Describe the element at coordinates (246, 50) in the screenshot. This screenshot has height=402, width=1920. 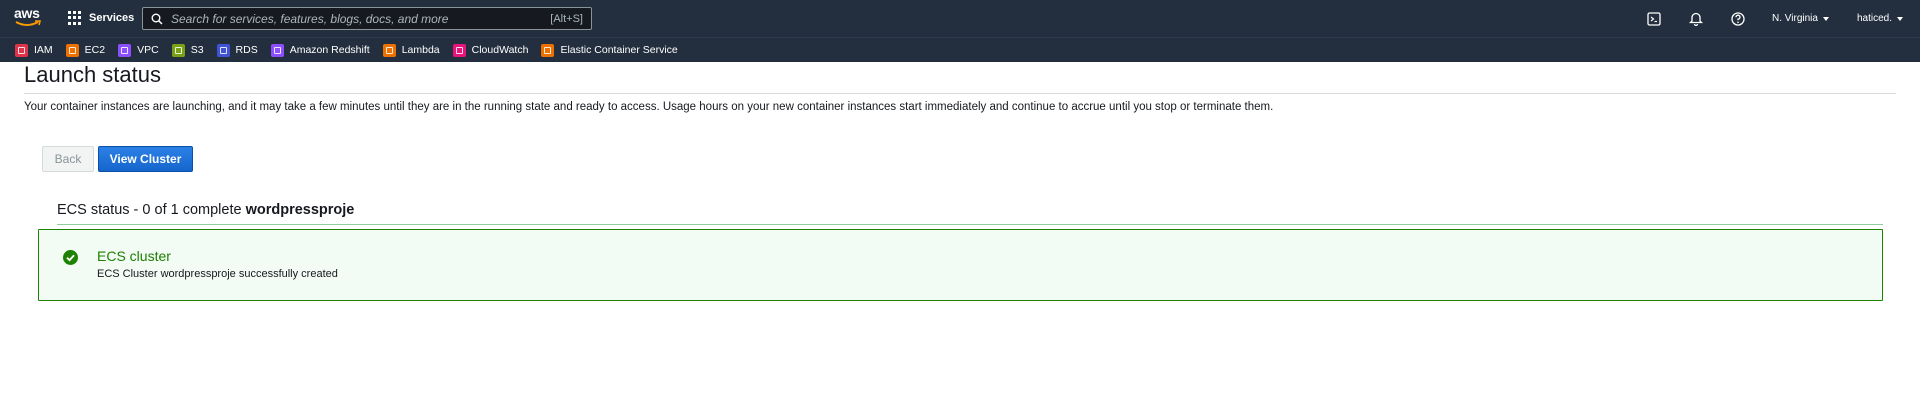
I see `favorite-label: RDS` at that location.